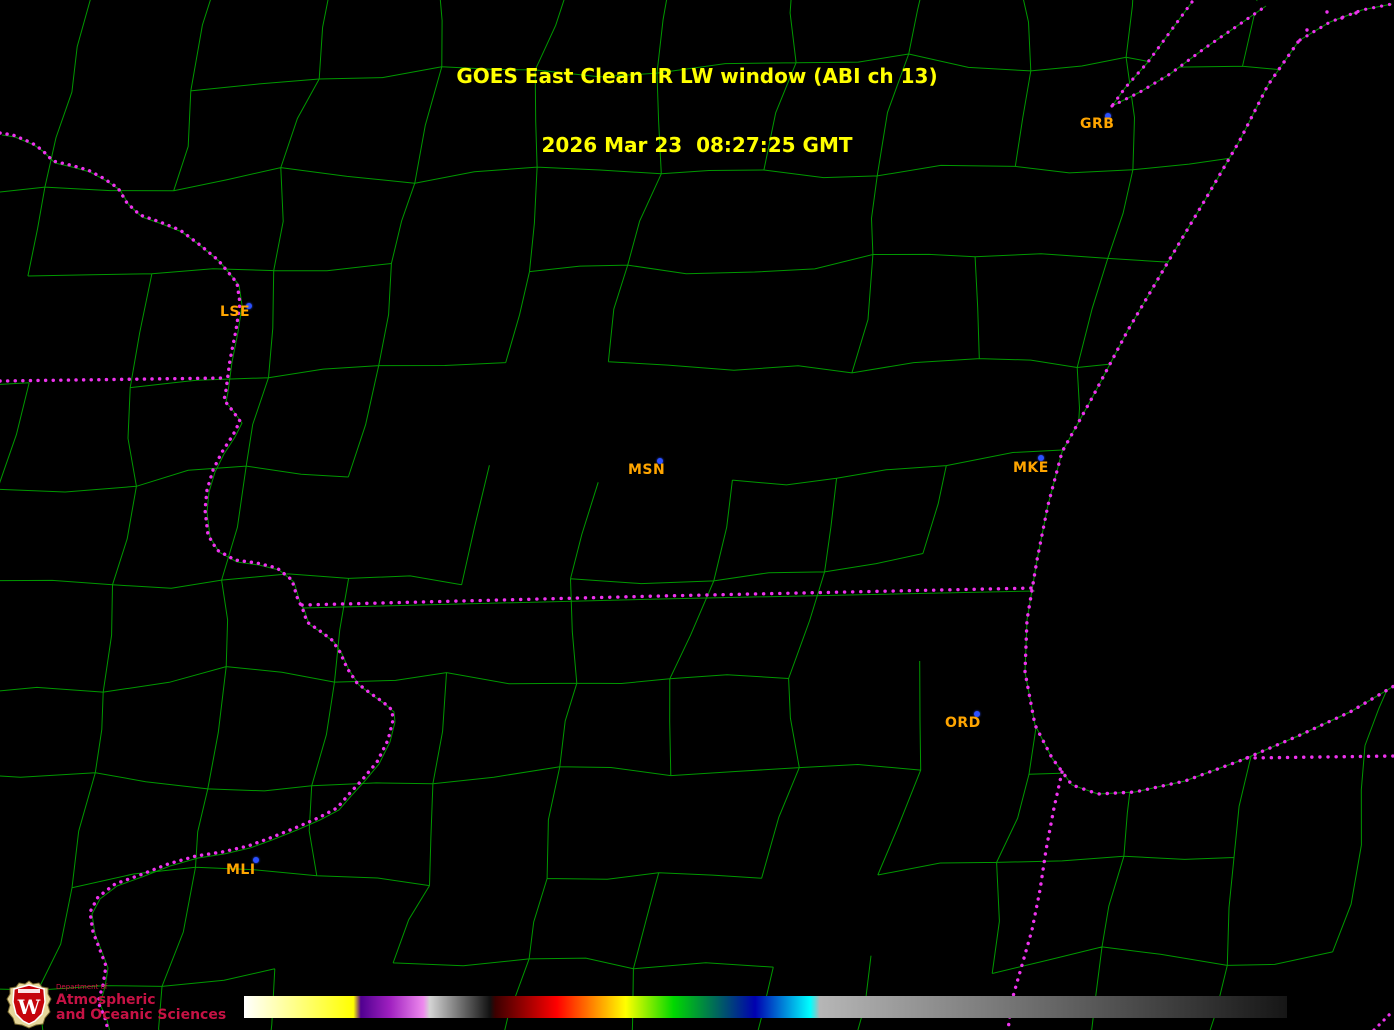 This screenshot has width=1394, height=1030. Describe the element at coordinates (647, 470) in the screenshot. I see `station-label-msn: MSN` at that location.